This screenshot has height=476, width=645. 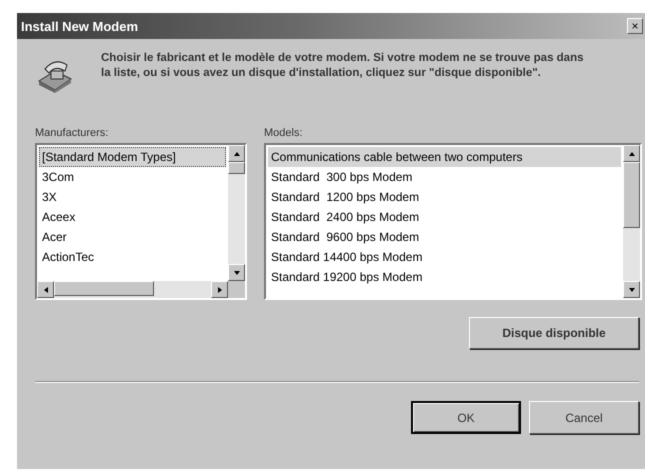 I want to click on list-item: Standard 19200 bps Modem, so click(x=444, y=277).